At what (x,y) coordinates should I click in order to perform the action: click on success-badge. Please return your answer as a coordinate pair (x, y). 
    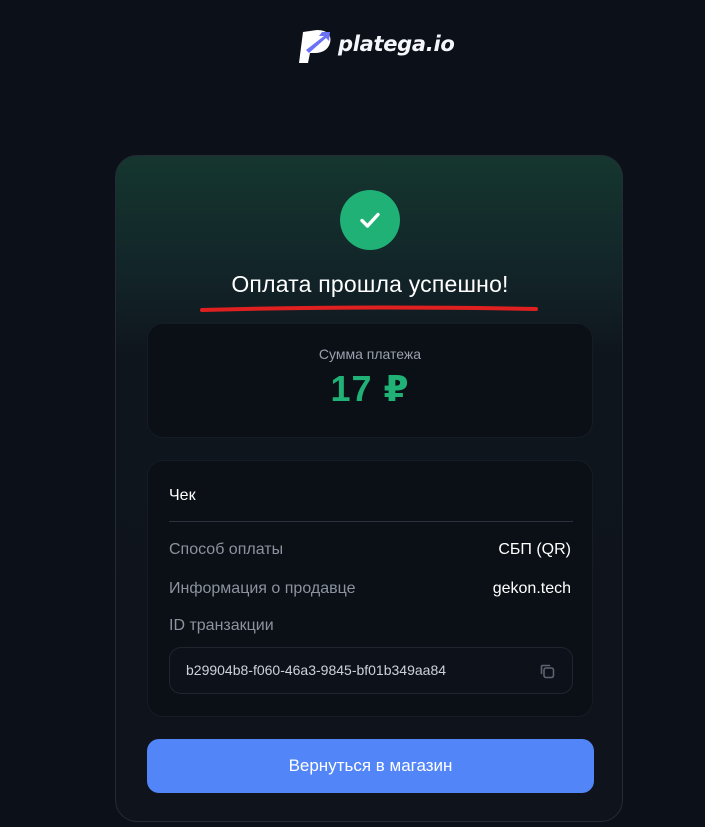
    Looking at the image, I should click on (370, 220).